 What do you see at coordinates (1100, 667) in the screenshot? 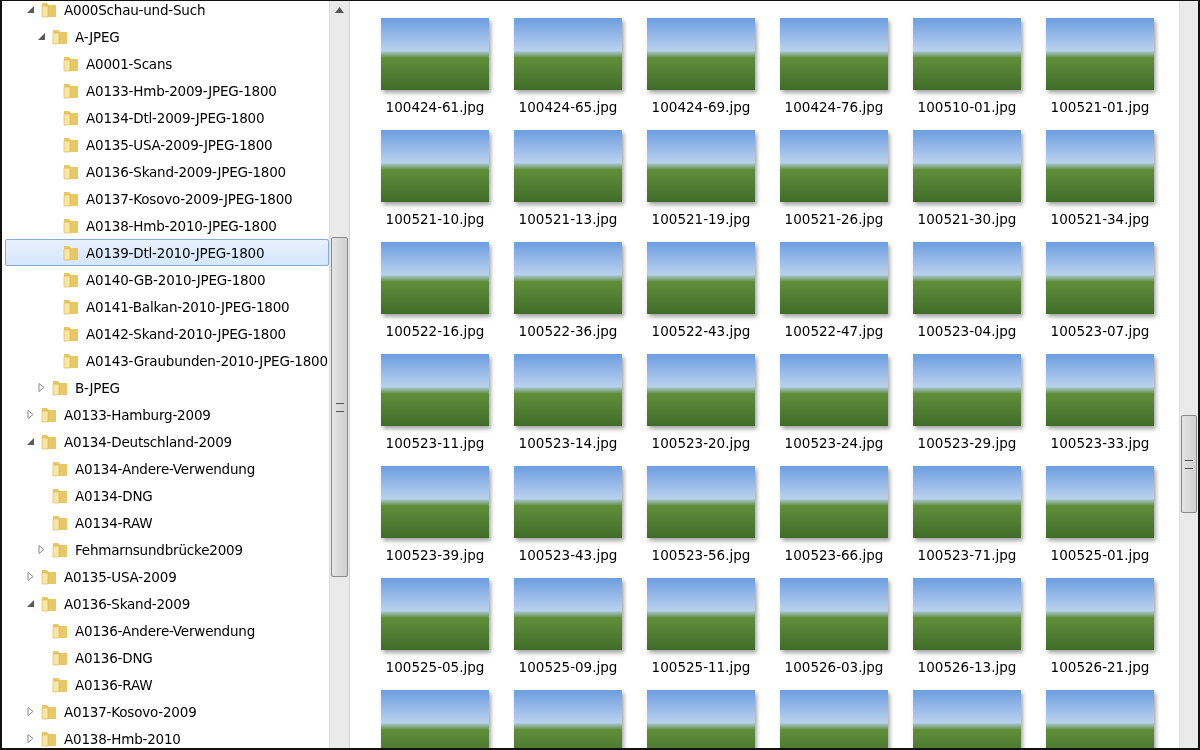
I see `file-name: 100526-21.jpg` at bounding box center [1100, 667].